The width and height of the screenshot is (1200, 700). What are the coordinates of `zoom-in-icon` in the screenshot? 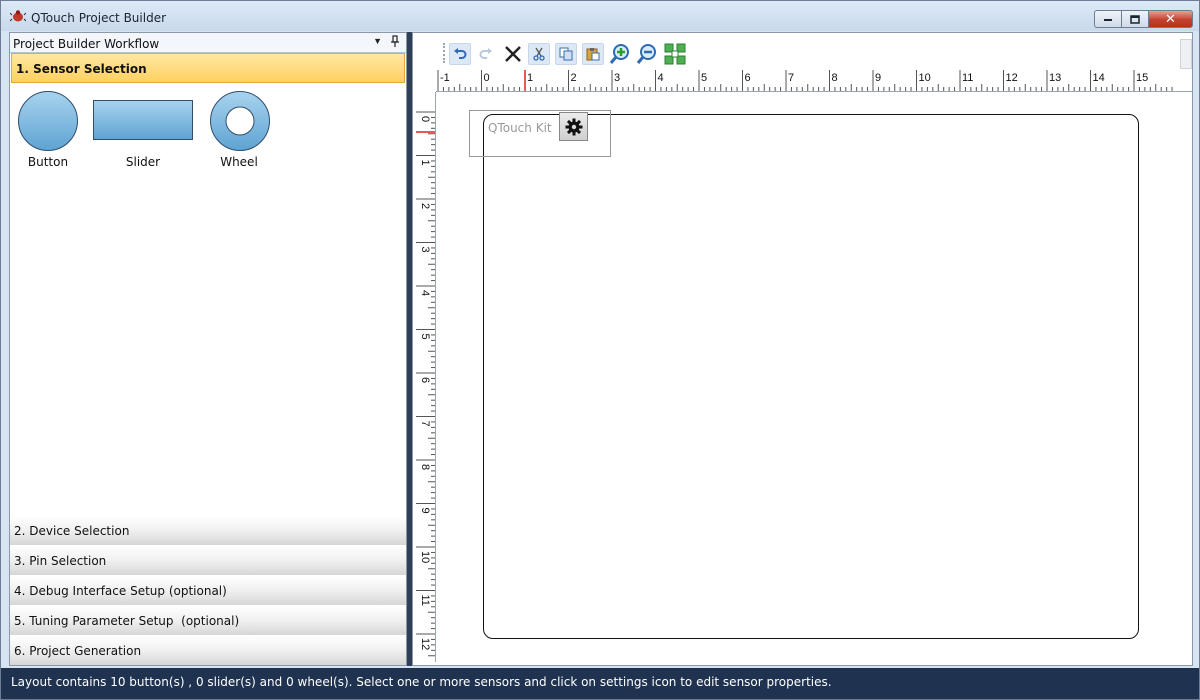 It's located at (619, 54).